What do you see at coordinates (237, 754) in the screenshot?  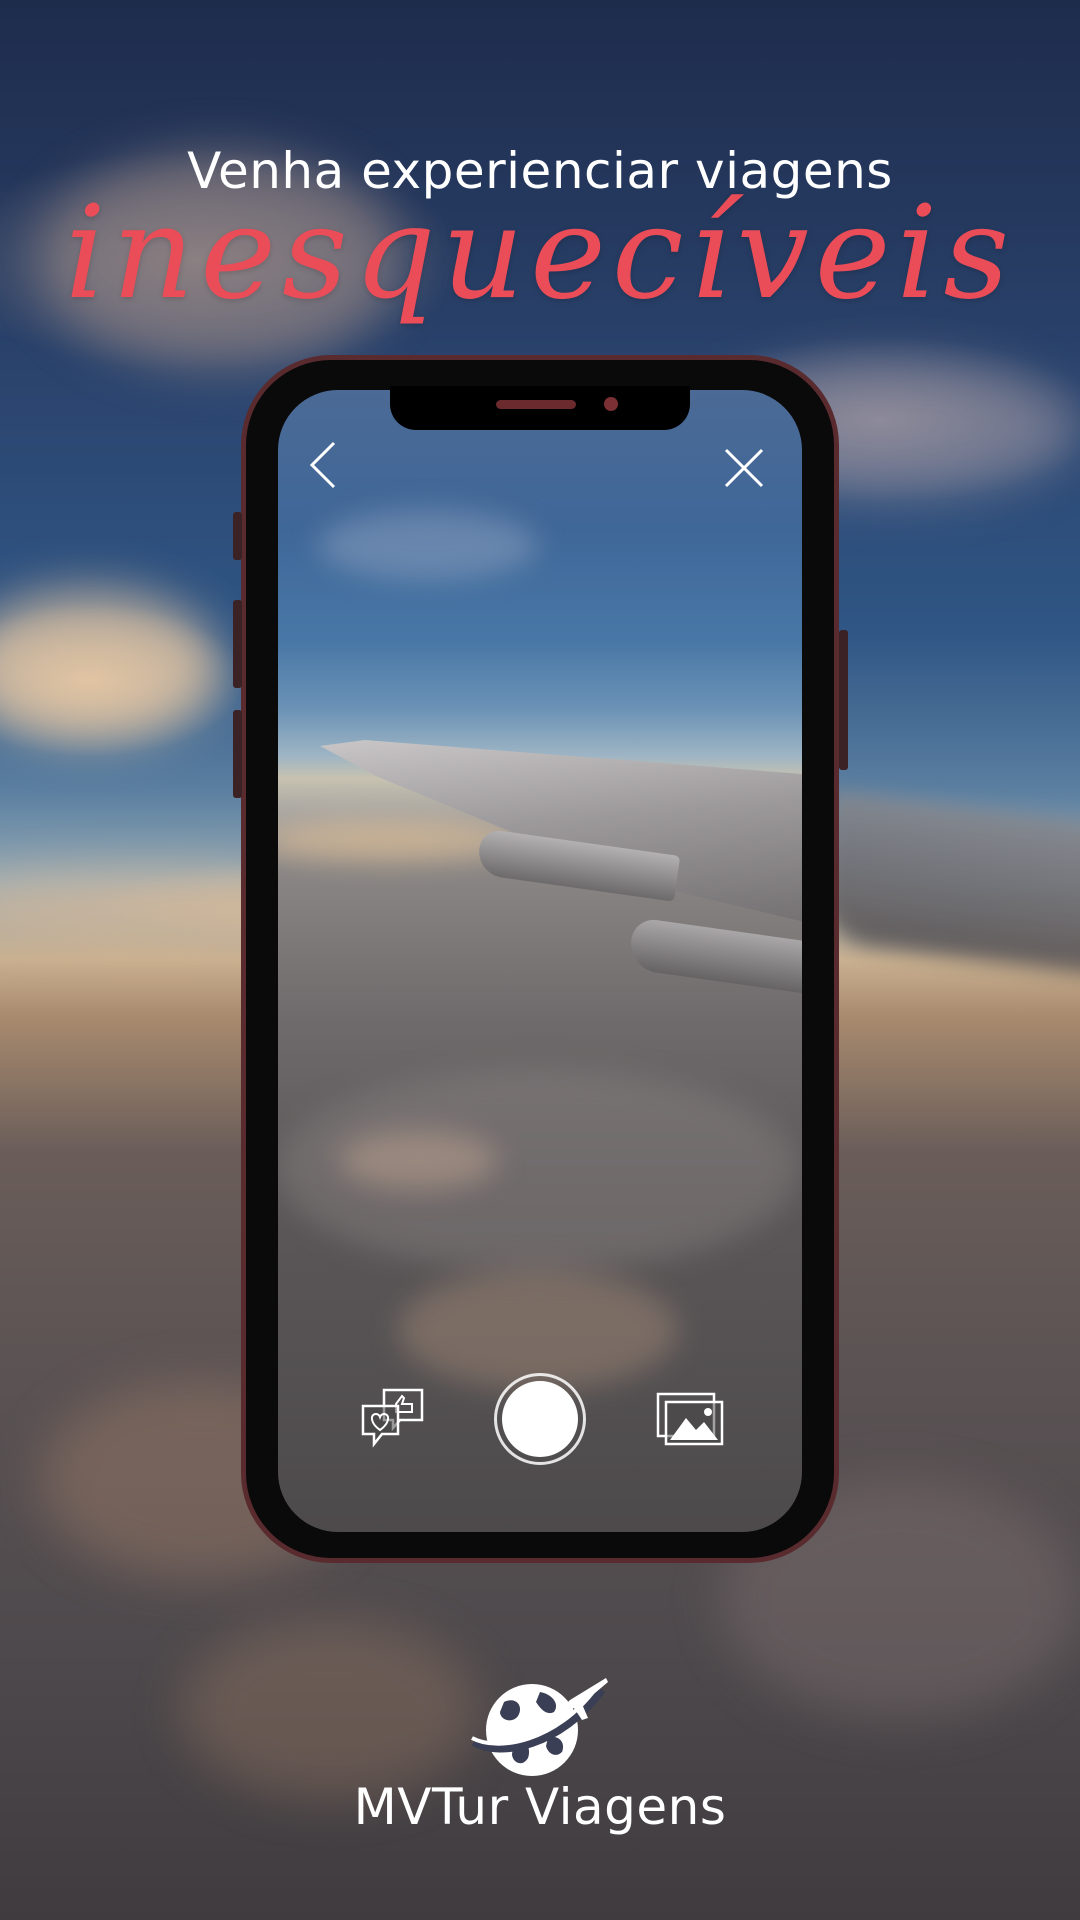 I see `phone-volume-down` at bounding box center [237, 754].